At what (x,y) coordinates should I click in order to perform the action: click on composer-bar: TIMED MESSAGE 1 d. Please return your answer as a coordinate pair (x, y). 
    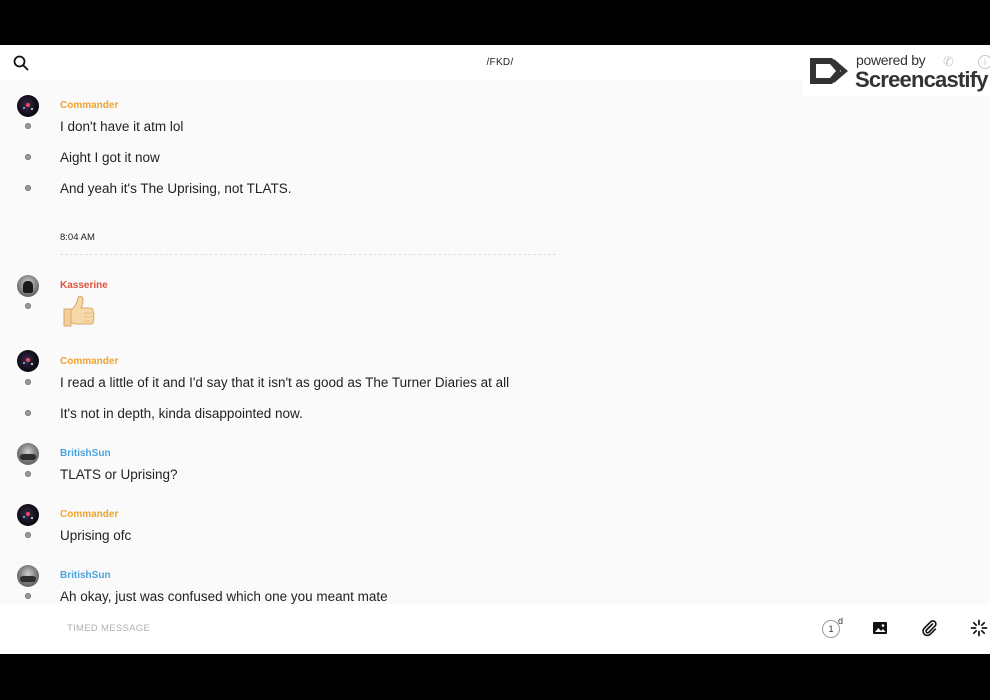
    Looking at the image, I should click on (495, 629).